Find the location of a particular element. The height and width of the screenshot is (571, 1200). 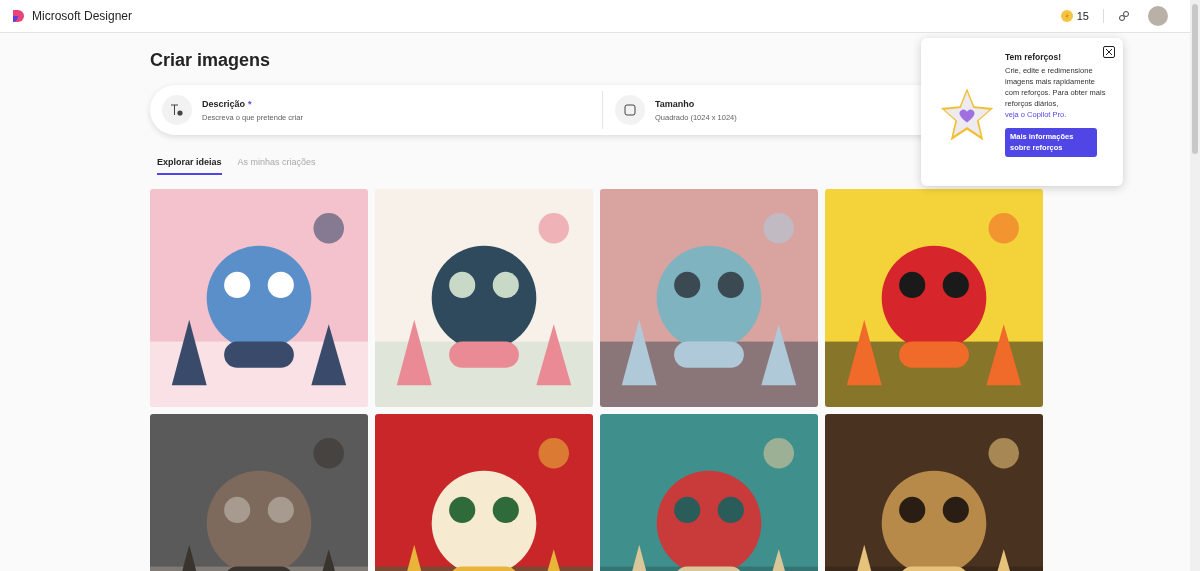

popover-title: Tem reforços! is located at coordinates (1034, 57).